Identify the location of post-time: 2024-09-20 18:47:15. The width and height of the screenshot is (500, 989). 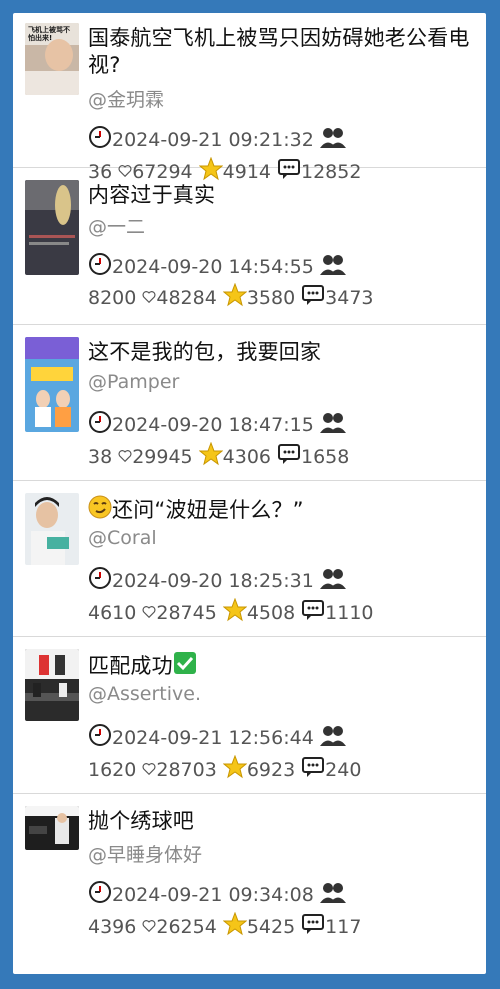
(213, 424).